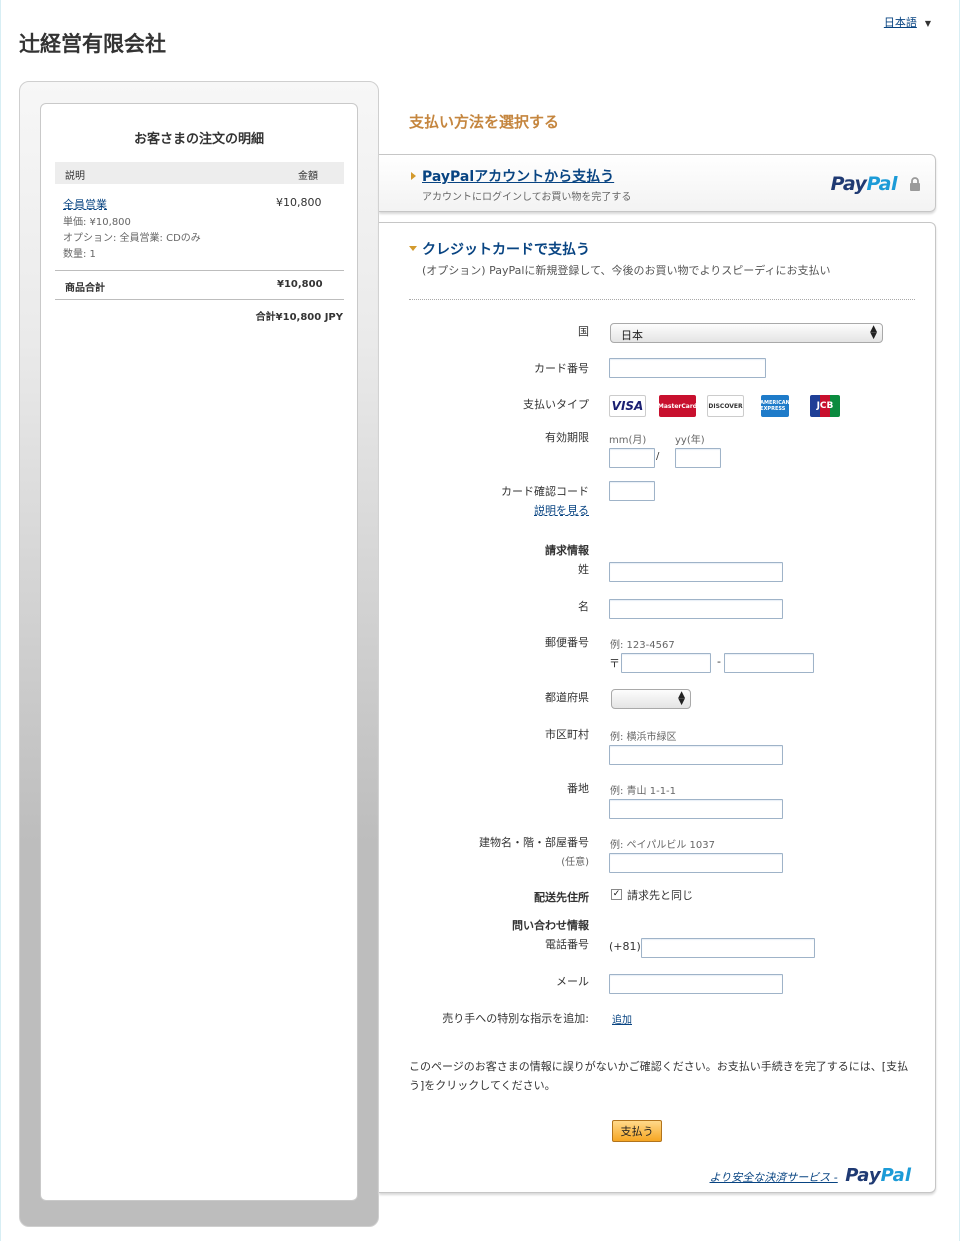 The height and width of the screenshot is (1241, 960). What do you see at coordinates (575, 862) in the screenshot?
I see `building-optional: (任意)` at bounding box center [575, 862].